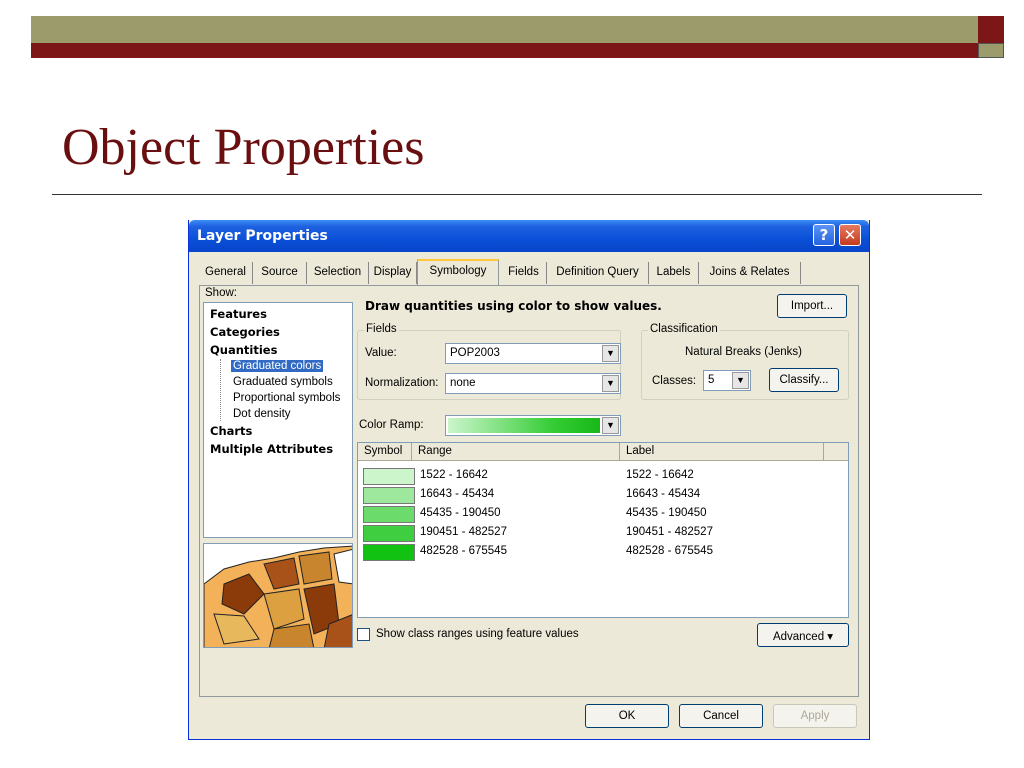 This screenshot has width=1024, height=768. What do you see at coordinates (660, 475) in the screenshot?
I see `class-label: 1522 - 16642` at bounding box center [660, 475].